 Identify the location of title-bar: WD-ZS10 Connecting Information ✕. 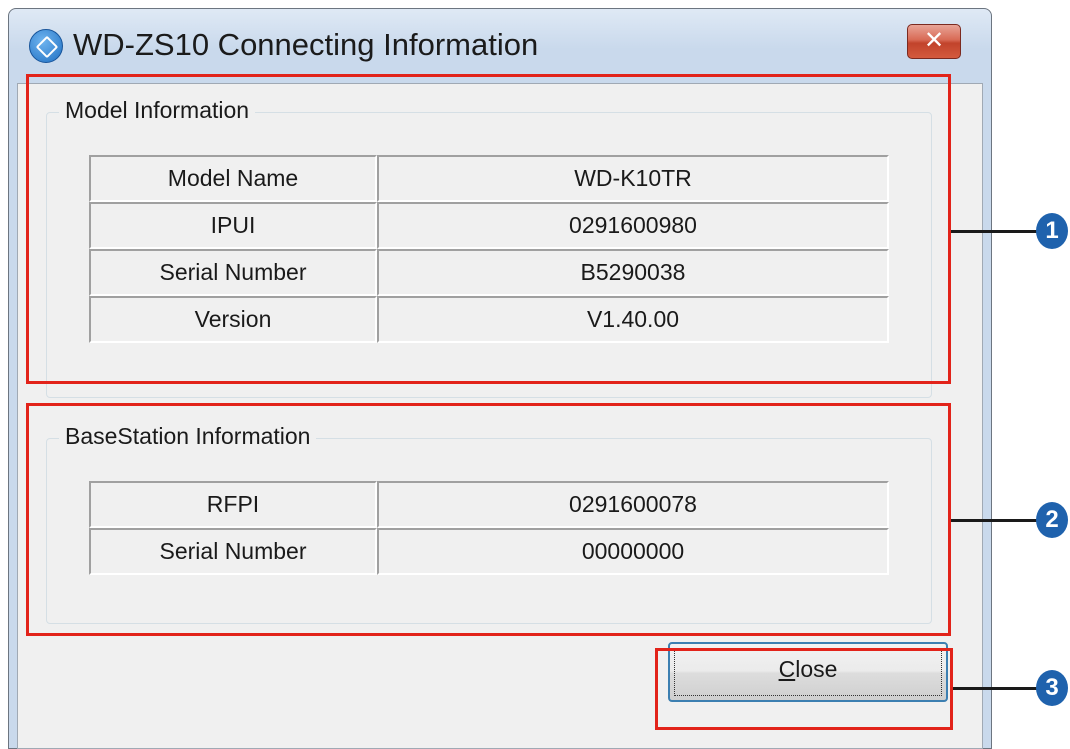
(500, 46).